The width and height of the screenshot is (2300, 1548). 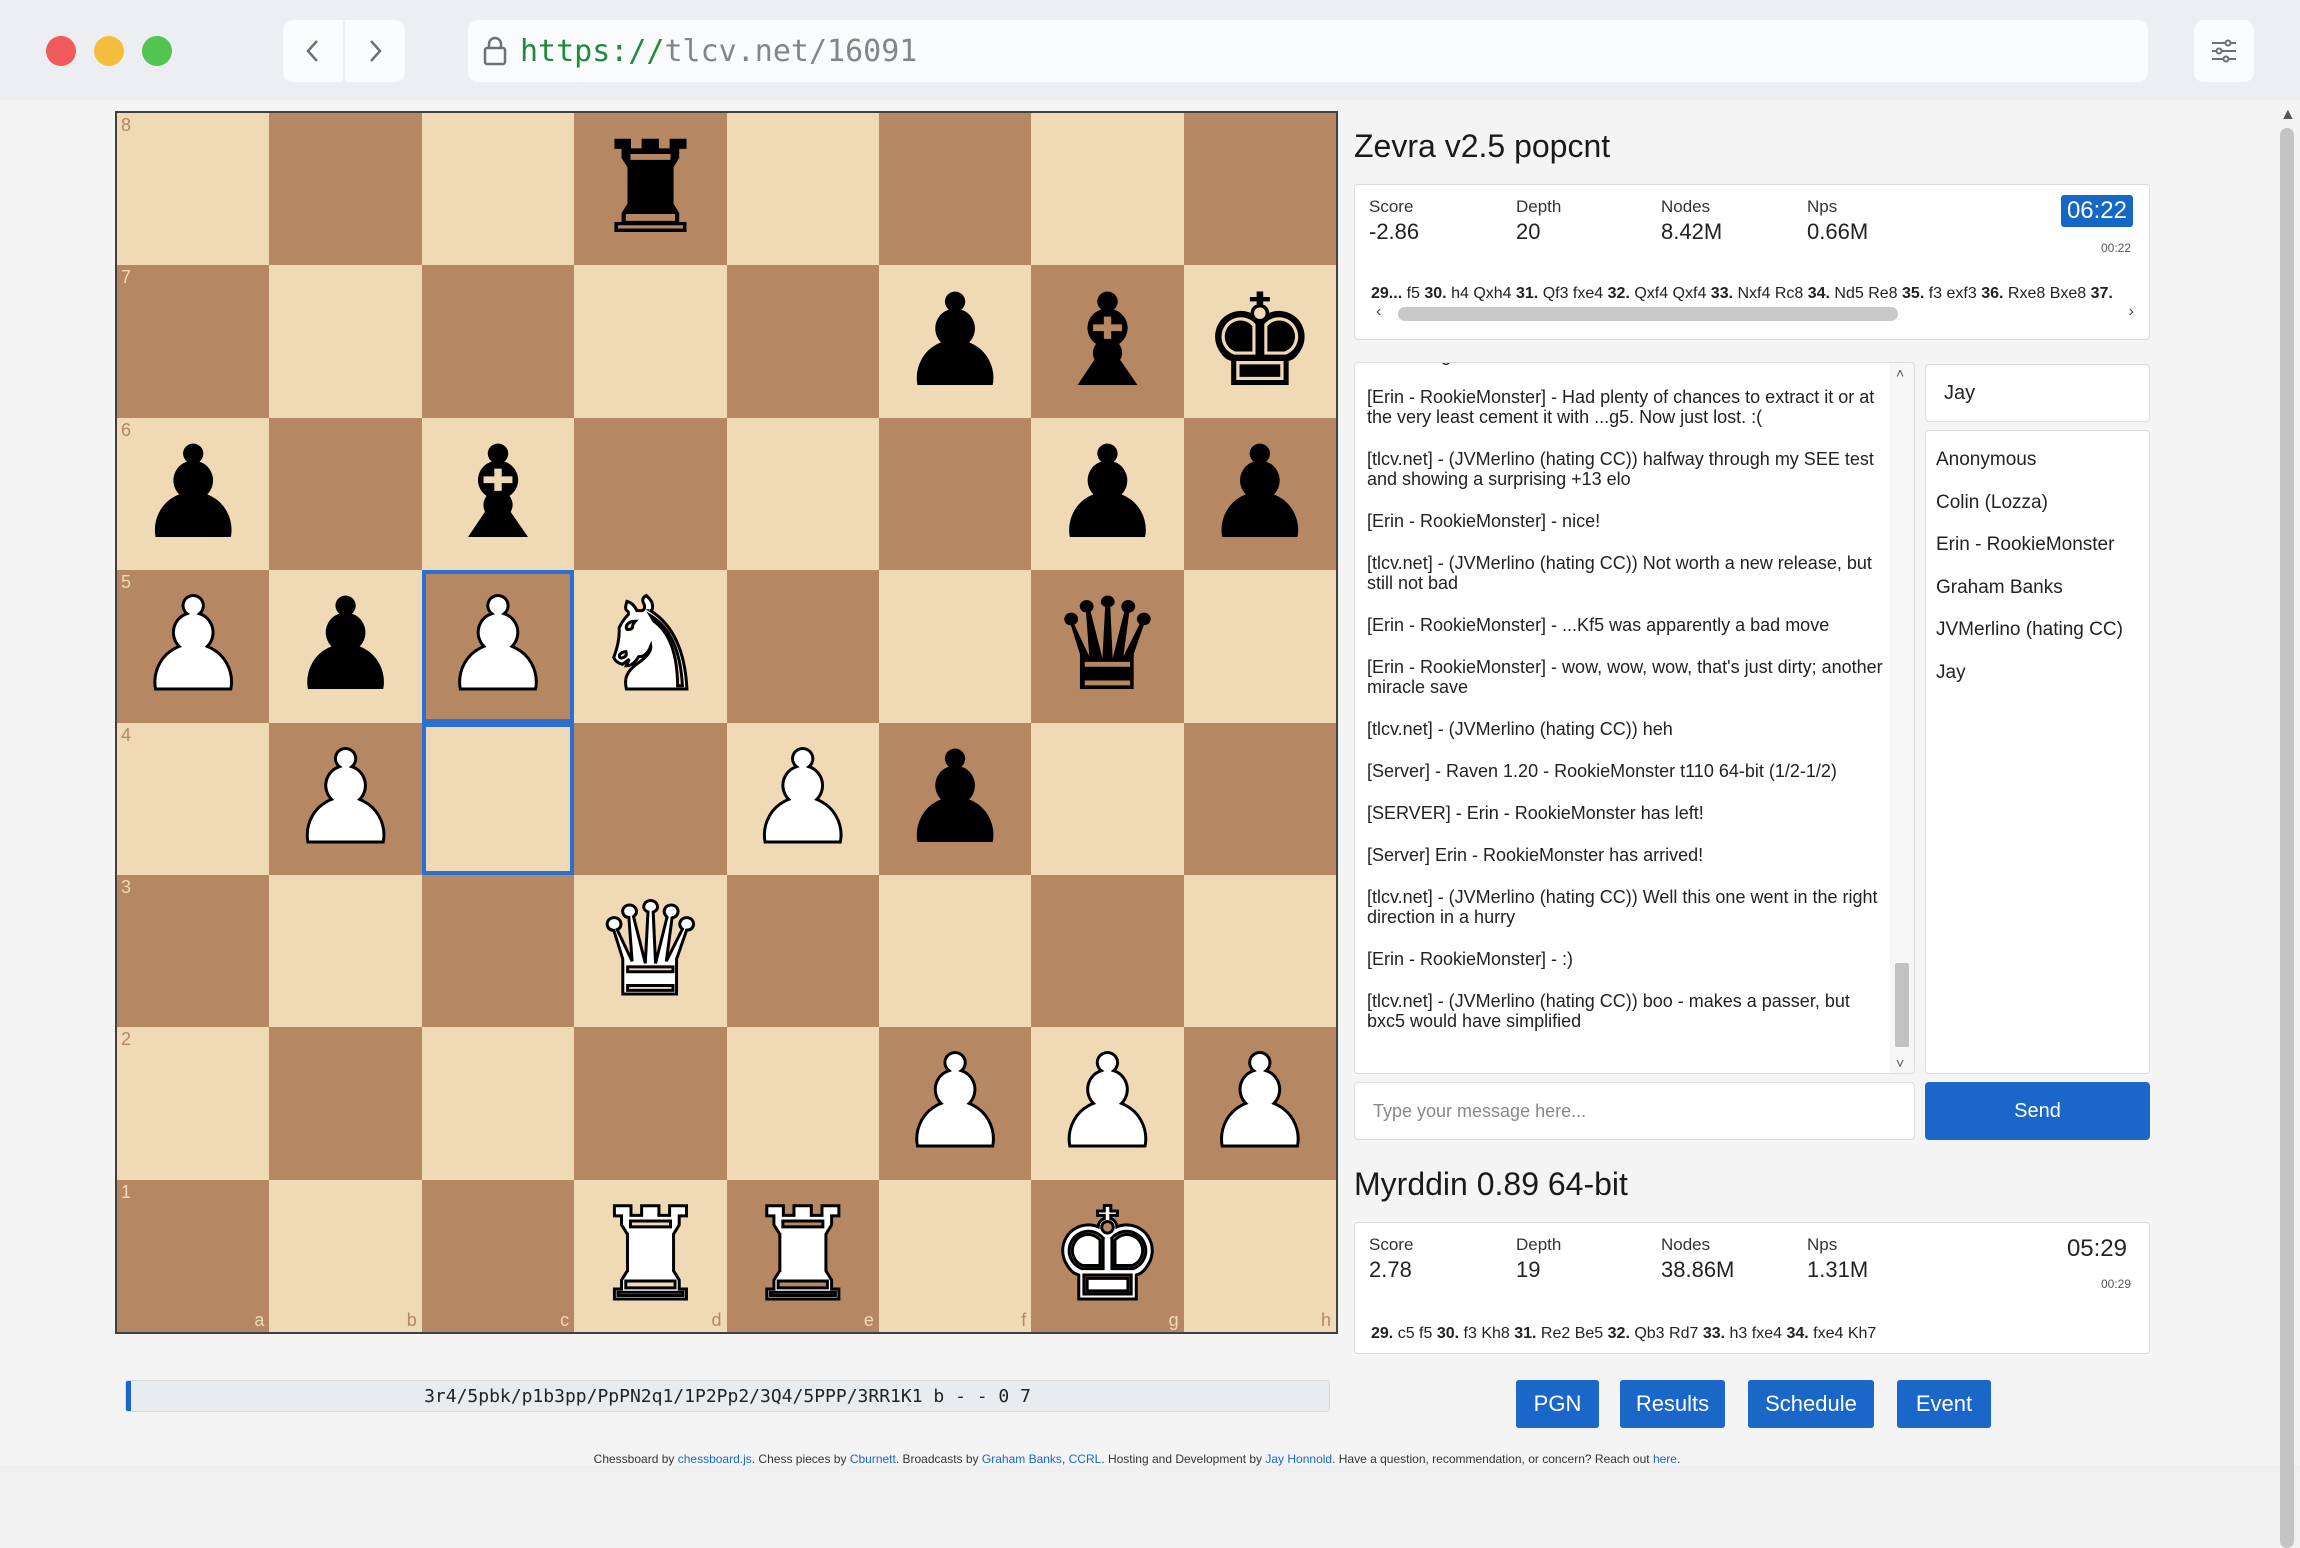 What do you see at coordinates (109, 51) in the screenshot?
I see `window-minimize-button` at bounding box center [109, 51].